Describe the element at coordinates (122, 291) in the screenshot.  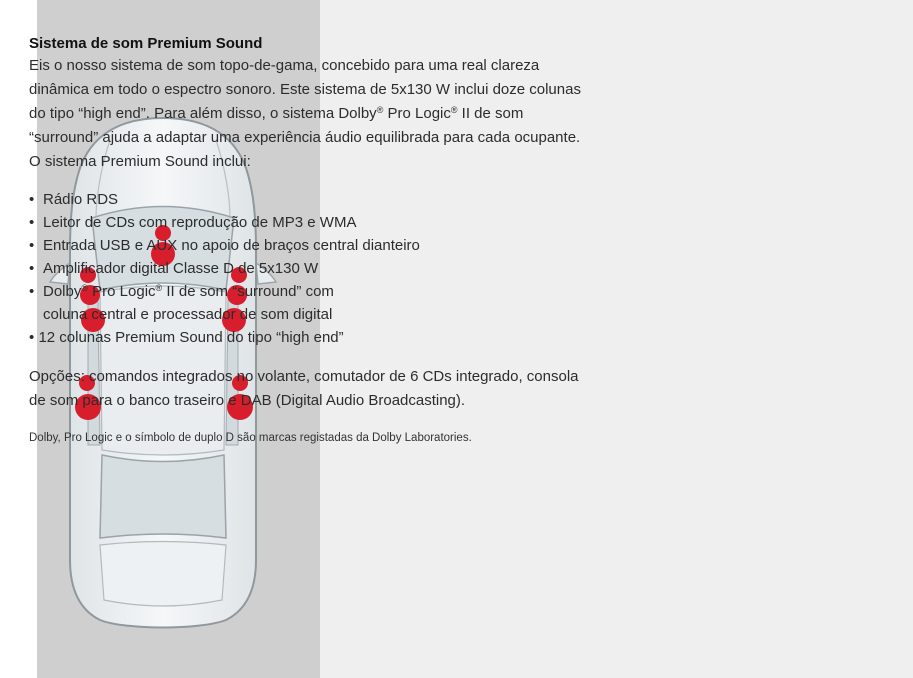
I see `list-item-text: Pro Logic` at that location.